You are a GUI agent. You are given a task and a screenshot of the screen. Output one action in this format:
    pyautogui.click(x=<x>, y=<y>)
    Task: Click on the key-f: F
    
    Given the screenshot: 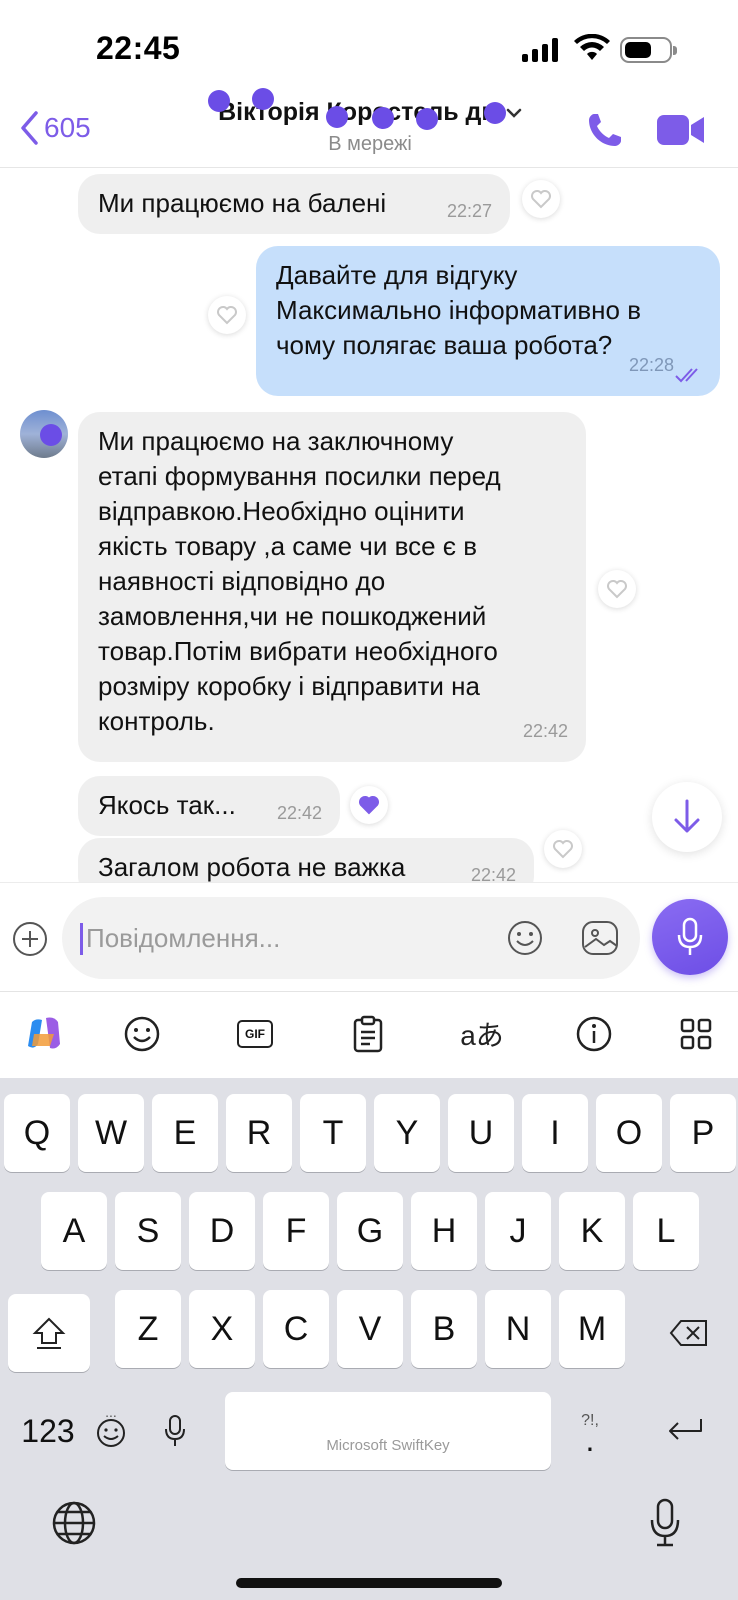 What is the action you would take?
    pyautogui.click(x=296, y=1231)
    